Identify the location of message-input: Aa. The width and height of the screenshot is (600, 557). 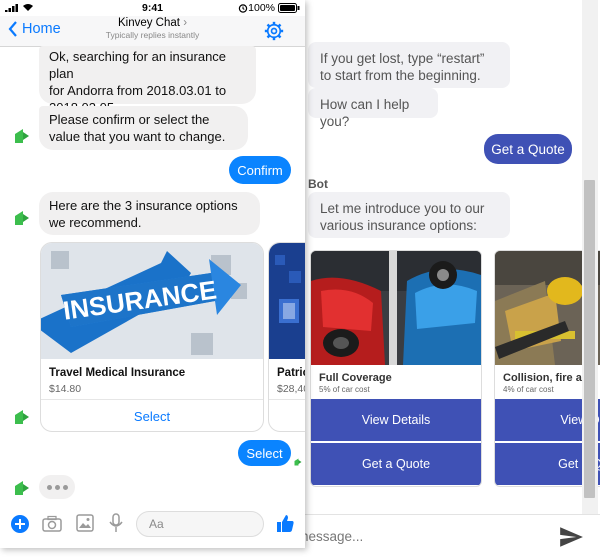
(200, 524).